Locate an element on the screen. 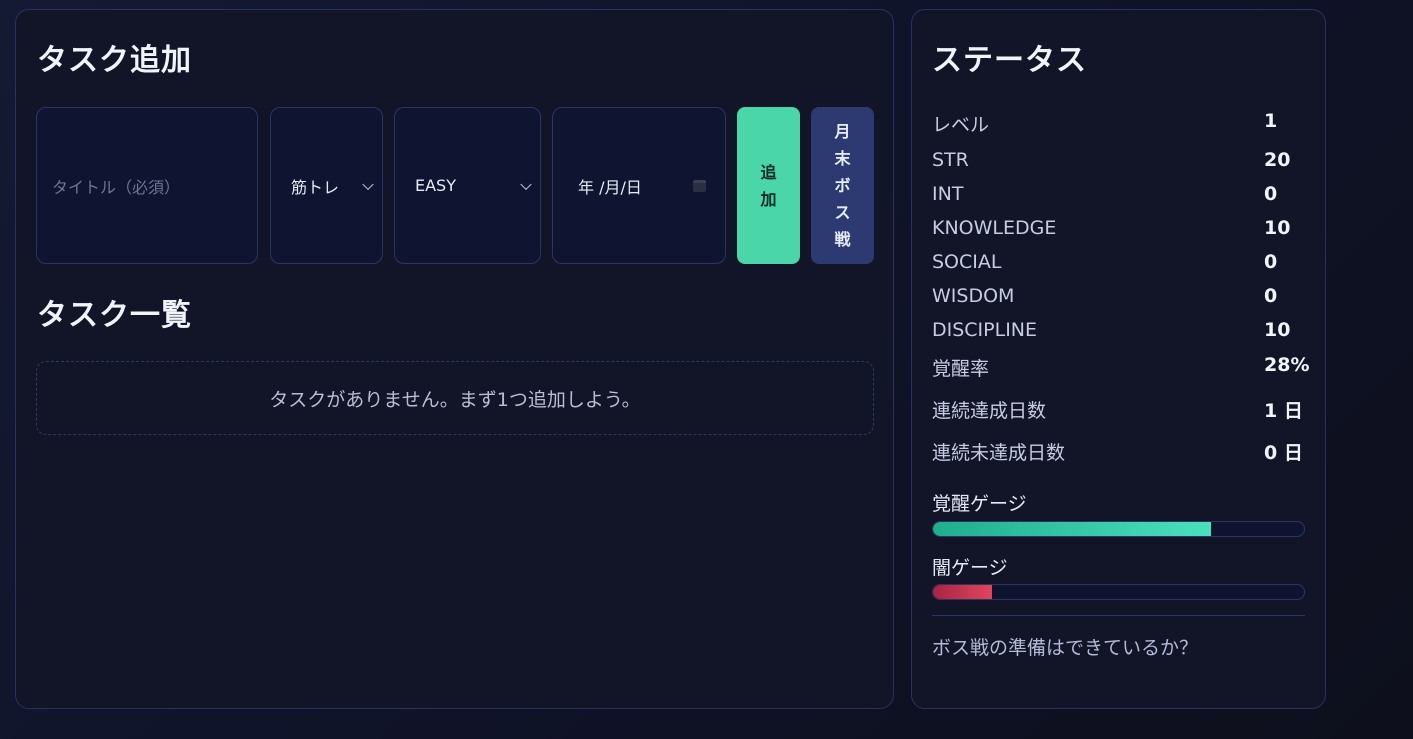 This screenshot has width=1413, height=739. dark-gauge-label: 闇ゲージ is located at coordinates (970, 568).